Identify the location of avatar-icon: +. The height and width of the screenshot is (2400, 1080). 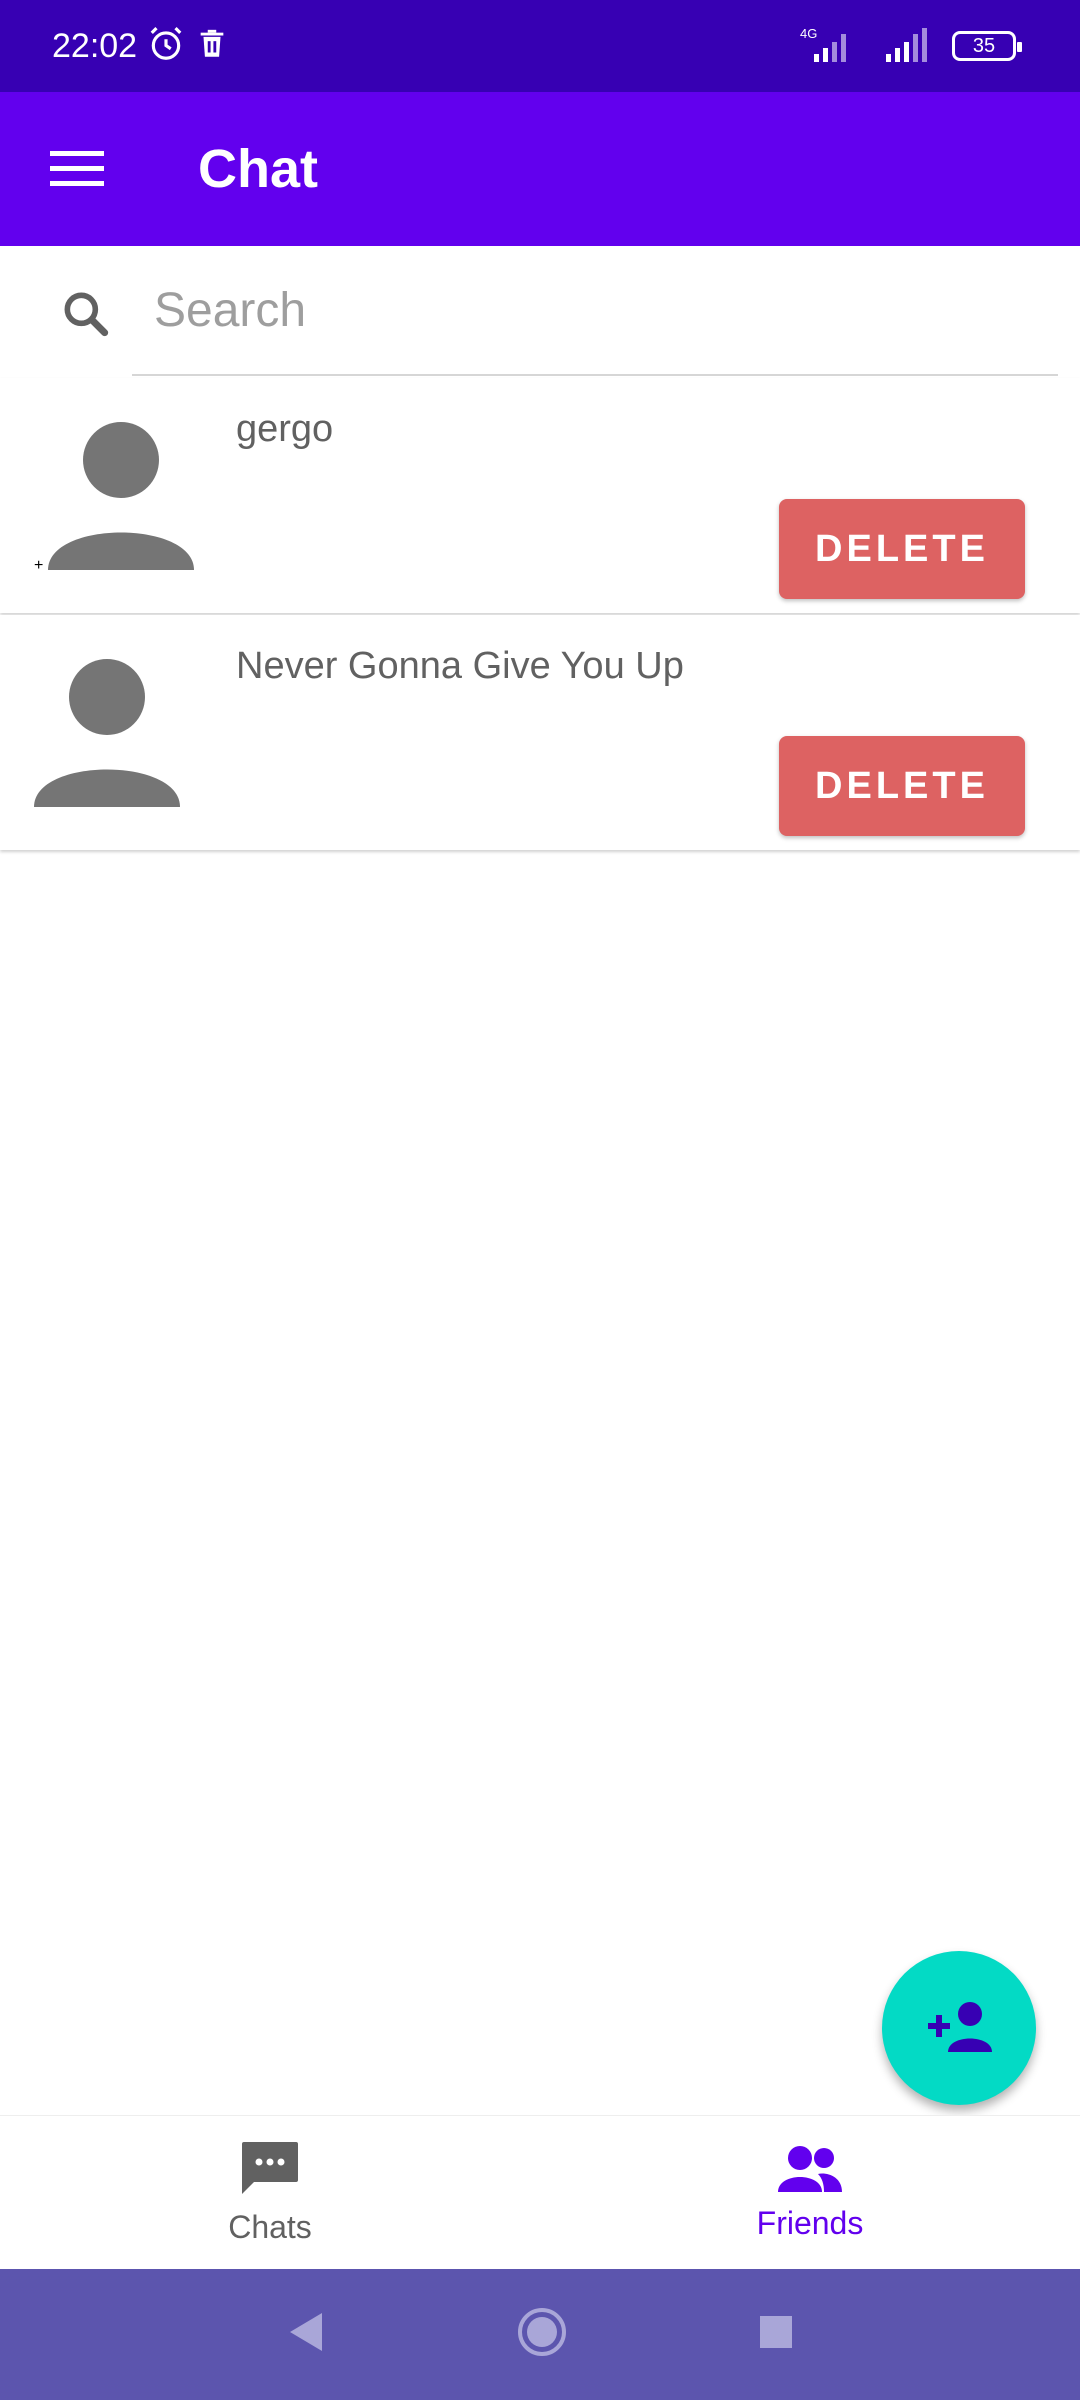
(114, 497).